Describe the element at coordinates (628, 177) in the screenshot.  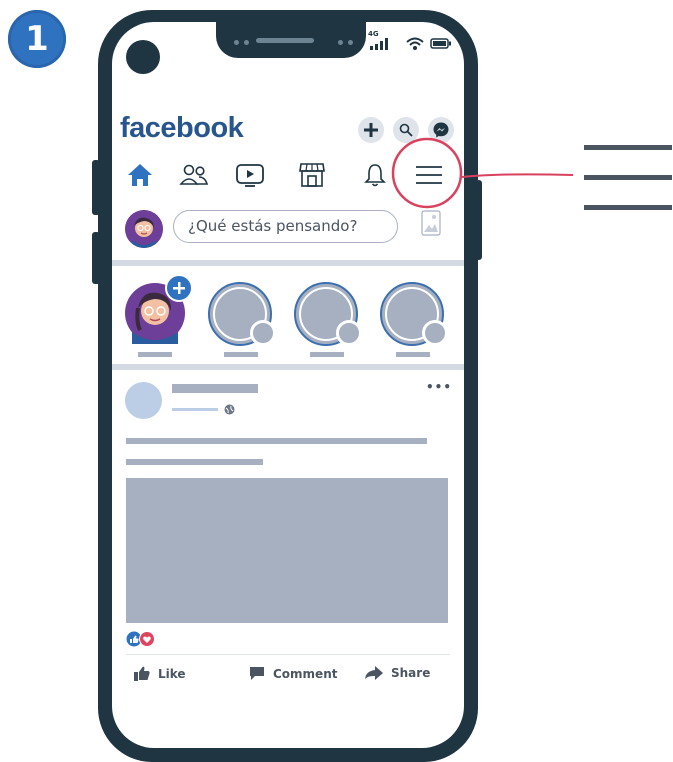
I see `enlarged-hamburger-icon` at that location.